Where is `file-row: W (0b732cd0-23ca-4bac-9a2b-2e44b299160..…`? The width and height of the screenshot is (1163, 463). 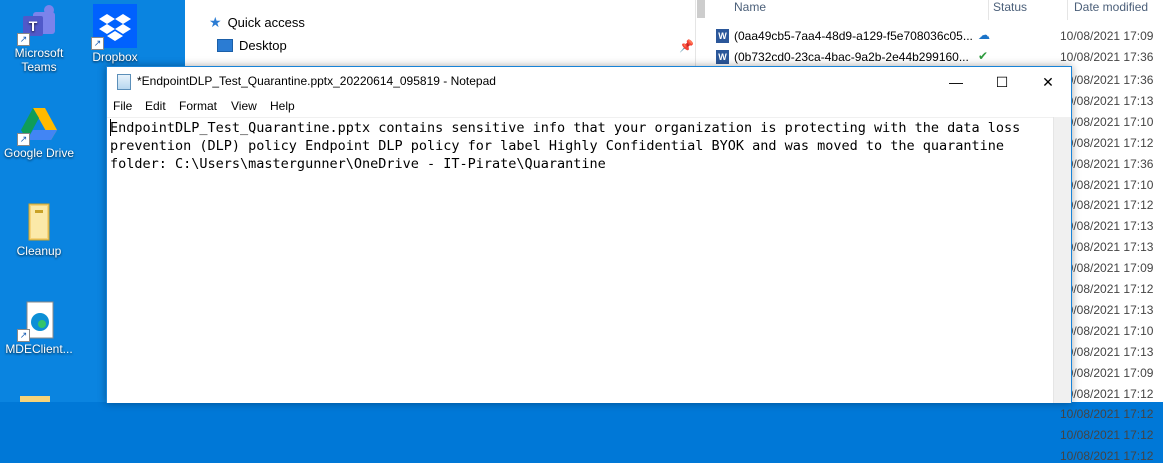
file-row: W (0b732cd0-23ca-4bac-9a2b-2e44b299160..… is located at coordinates (936, 57).